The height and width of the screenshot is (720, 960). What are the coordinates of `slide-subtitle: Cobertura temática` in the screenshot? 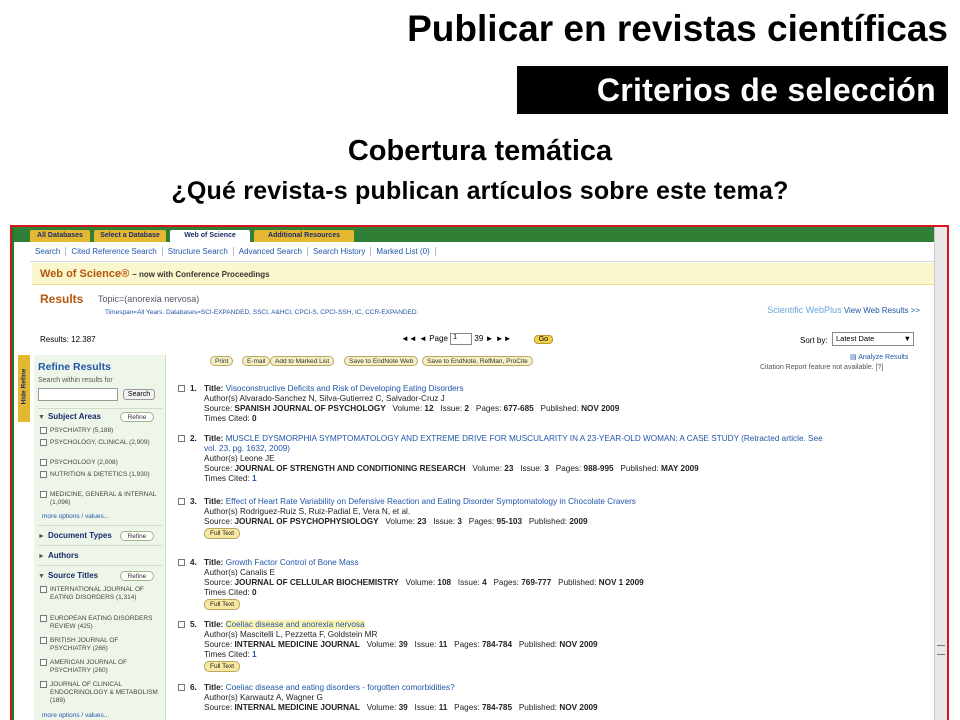 It's located at (480, 151).